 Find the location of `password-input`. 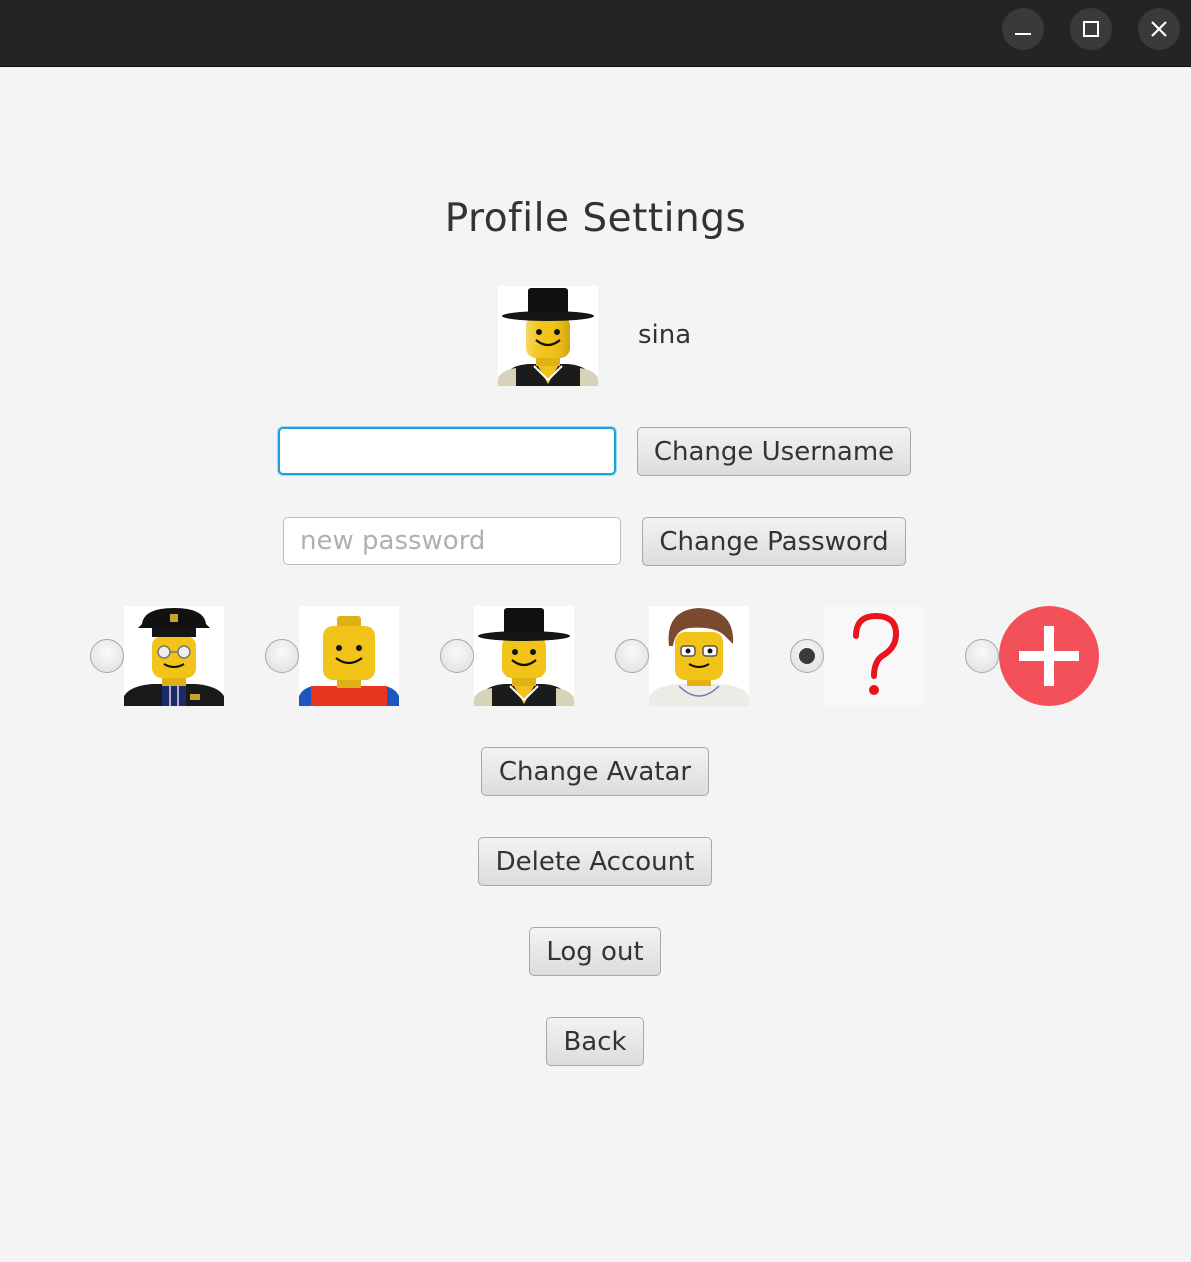

password-input is located at coordinates (452, 541).